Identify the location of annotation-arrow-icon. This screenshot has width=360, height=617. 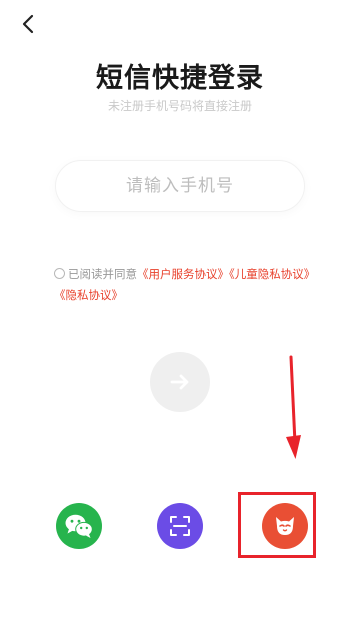
(293, 407).